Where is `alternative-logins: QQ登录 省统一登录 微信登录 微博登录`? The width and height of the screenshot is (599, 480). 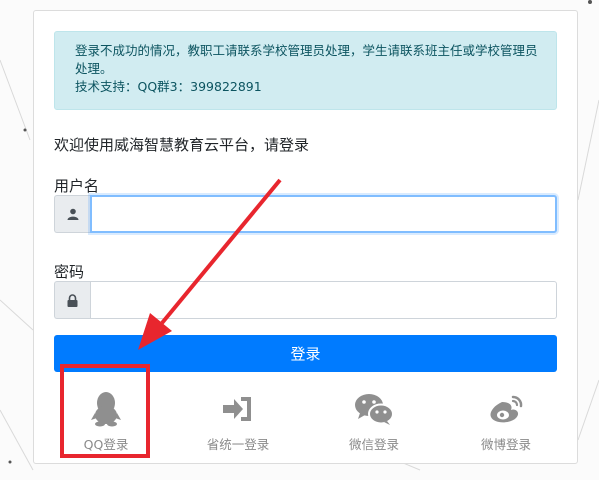
alternative-logins: QQ登录 省统一登录 微信登录 微博登录 is located at coordinates (306, 418).